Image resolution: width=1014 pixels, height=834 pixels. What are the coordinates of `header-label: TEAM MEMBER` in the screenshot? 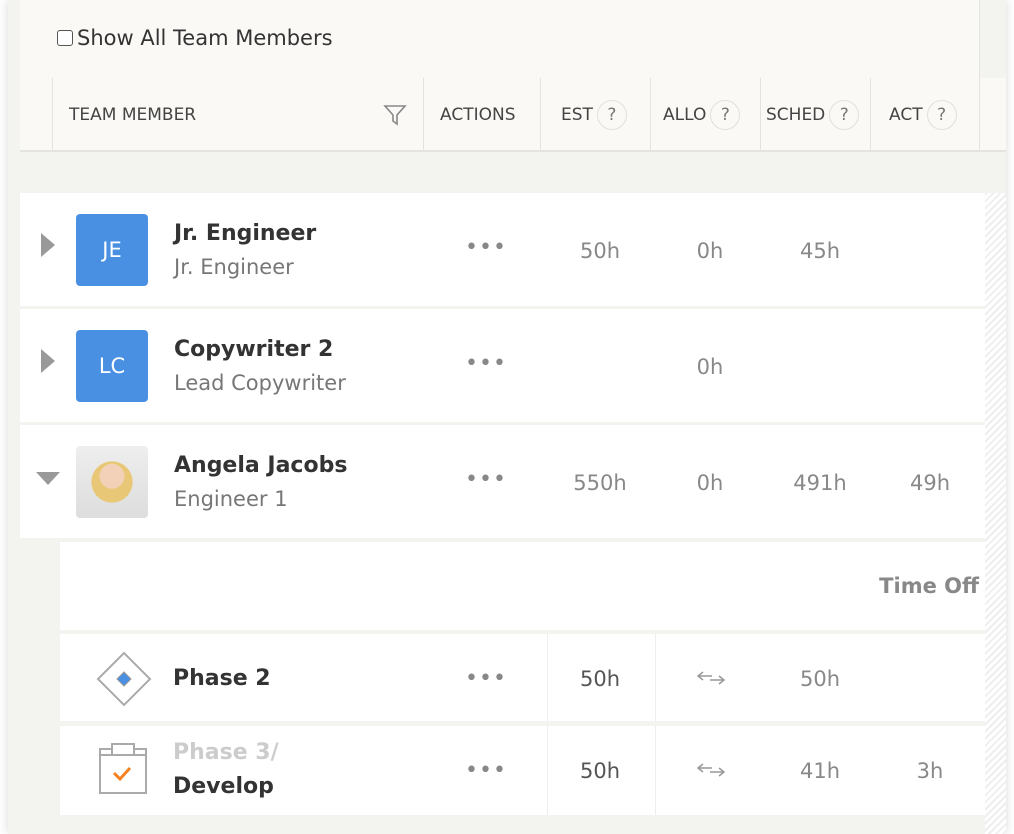 It's located at (133, 115).